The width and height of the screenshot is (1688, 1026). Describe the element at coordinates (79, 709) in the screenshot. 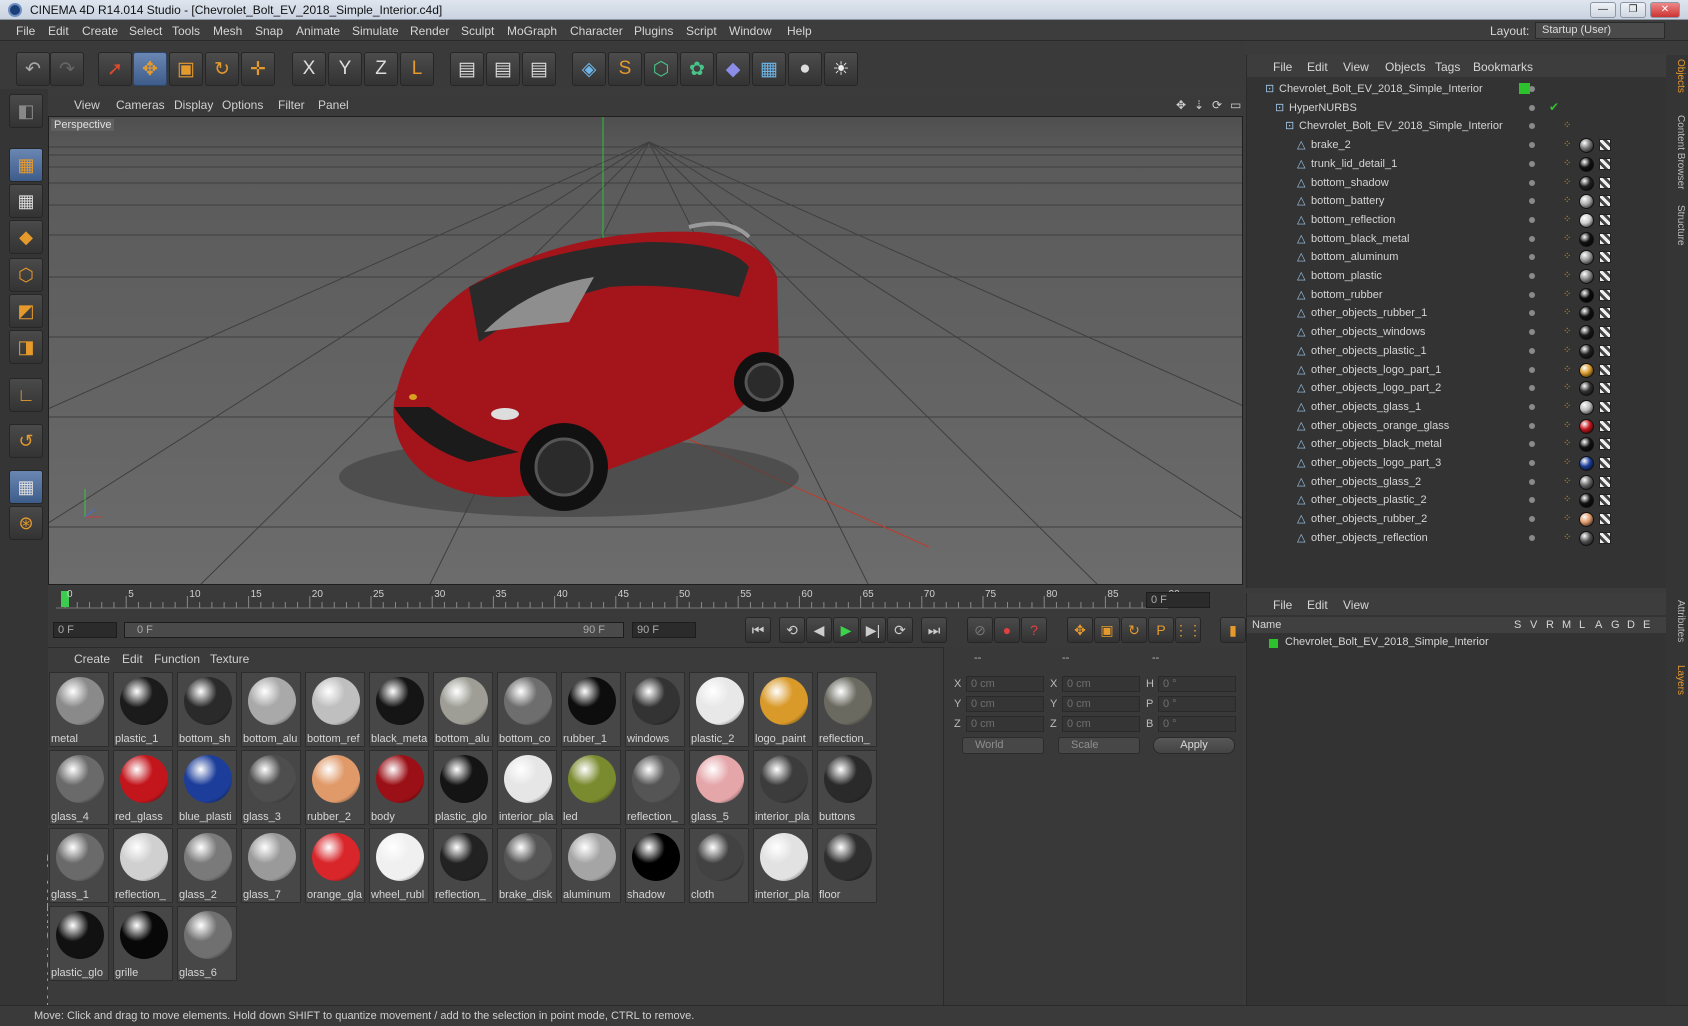

I see `material-swatch: metal` at that location.